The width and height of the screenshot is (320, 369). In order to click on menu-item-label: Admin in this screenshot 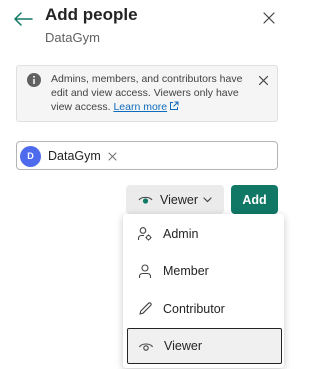, I will do `click(181, 234)`.